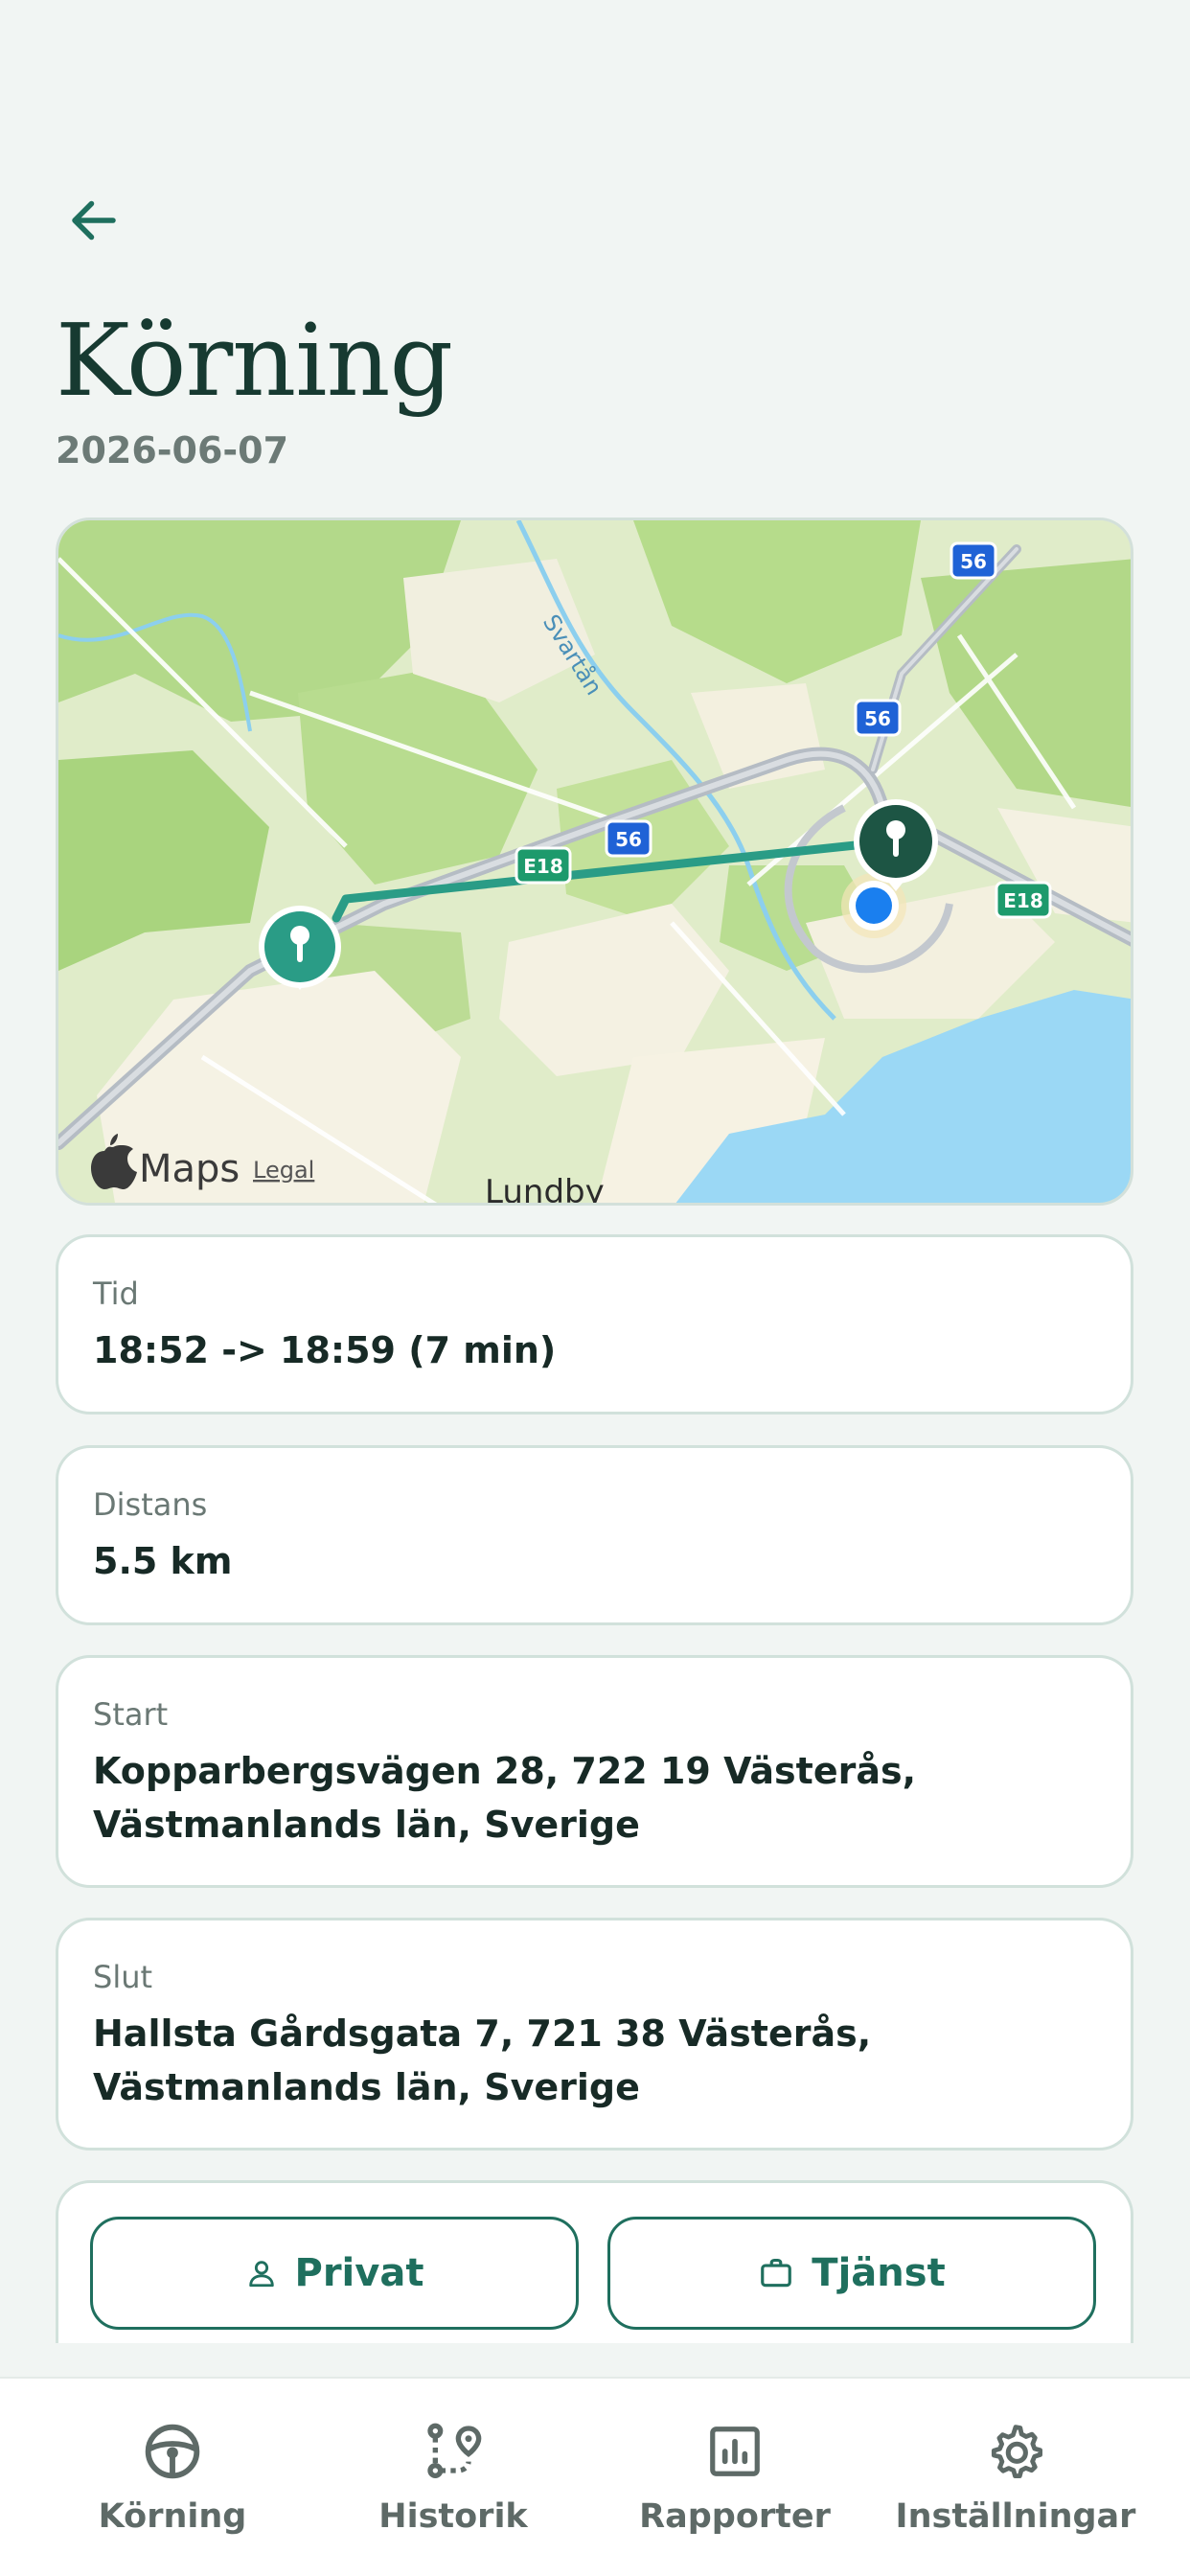 This screenshot has height=2576, width=1190. Describe the element at coordinates (163, 1561) in the screenshot. I see `distance-value: 5.5 km` at that location.